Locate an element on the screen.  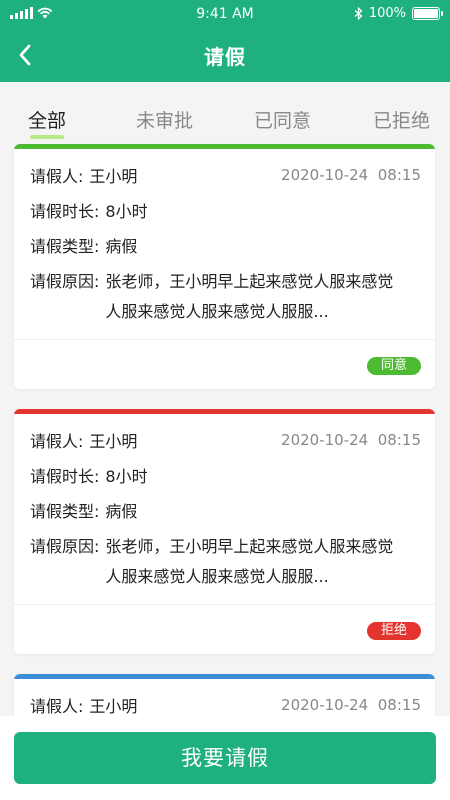
status-bar: 9:41 AM 100% is located at coordinates (225, 15).